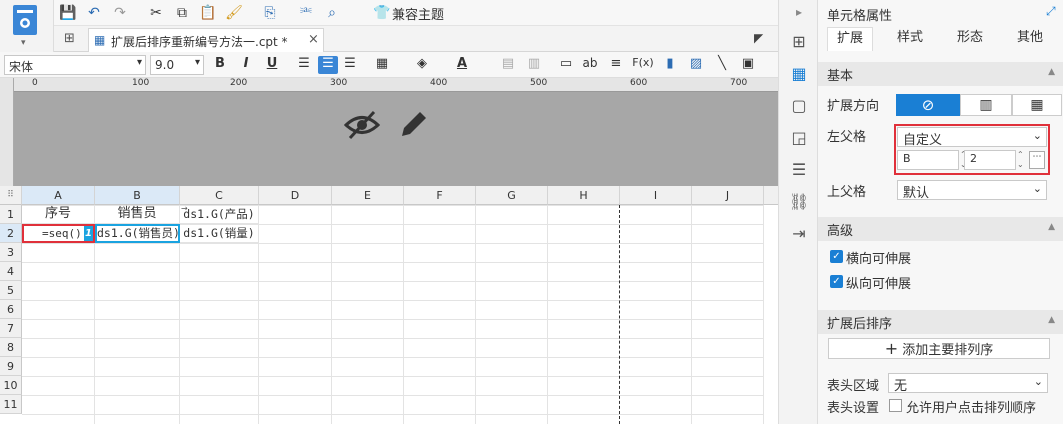  Describe the element at coordinates (11, 404) in the screenshot. I see `row-header-11: 11` at that location.